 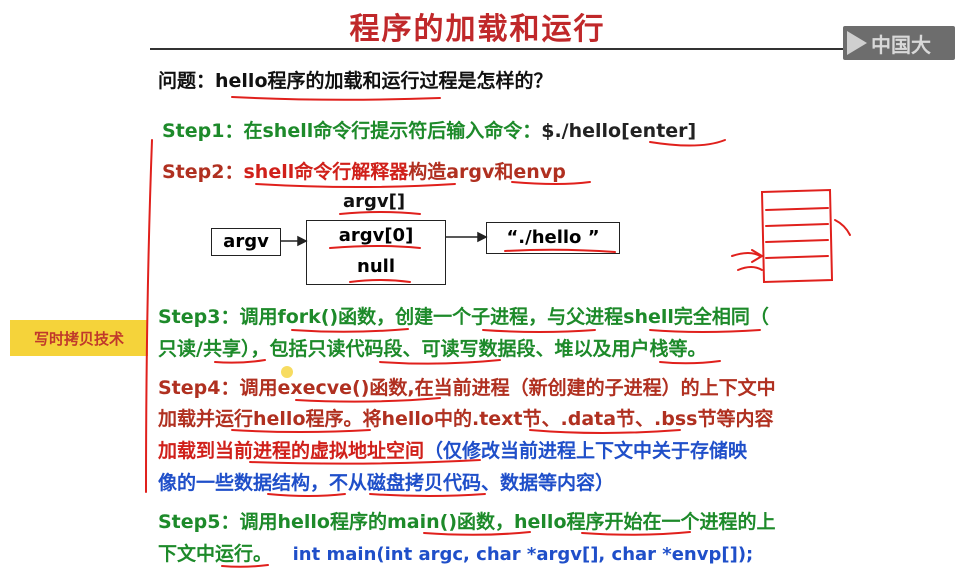 I want to click on step4-text3-red: 加载到当前进程的虚拟地址空间, so click(x=291, y=451).